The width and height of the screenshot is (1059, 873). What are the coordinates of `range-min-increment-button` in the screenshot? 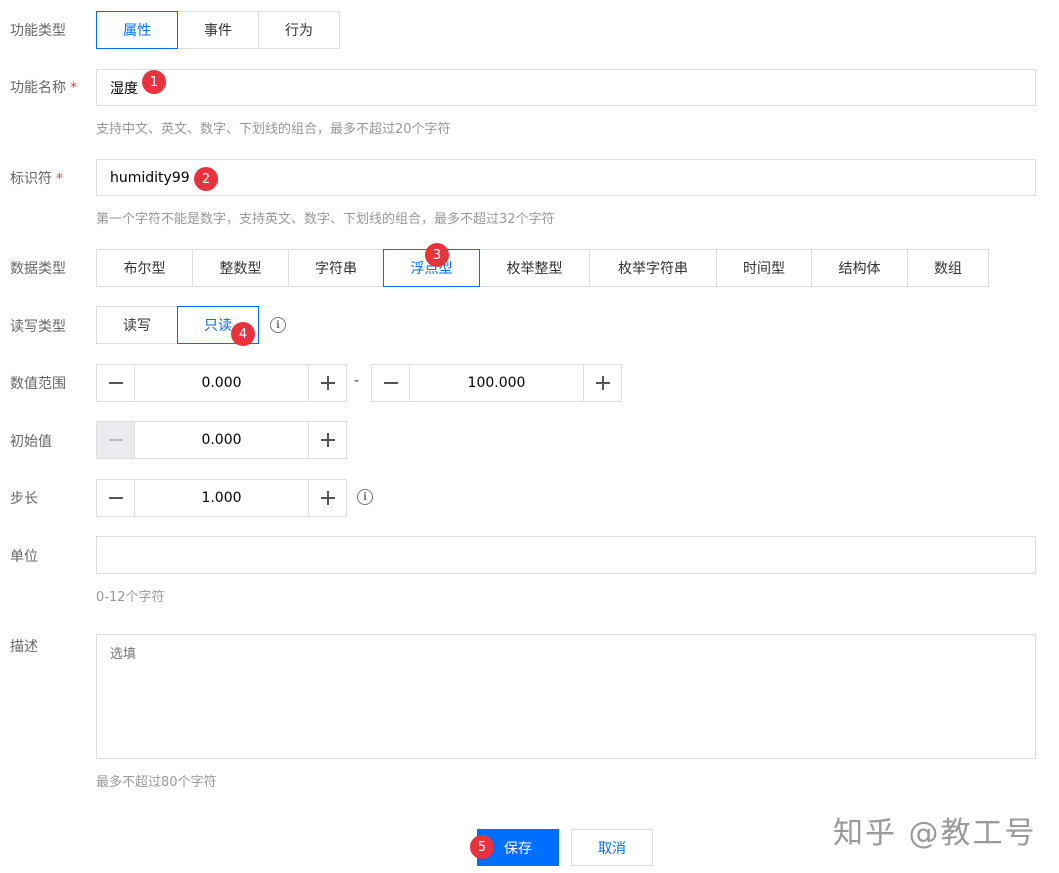 It's located at (327, 383).